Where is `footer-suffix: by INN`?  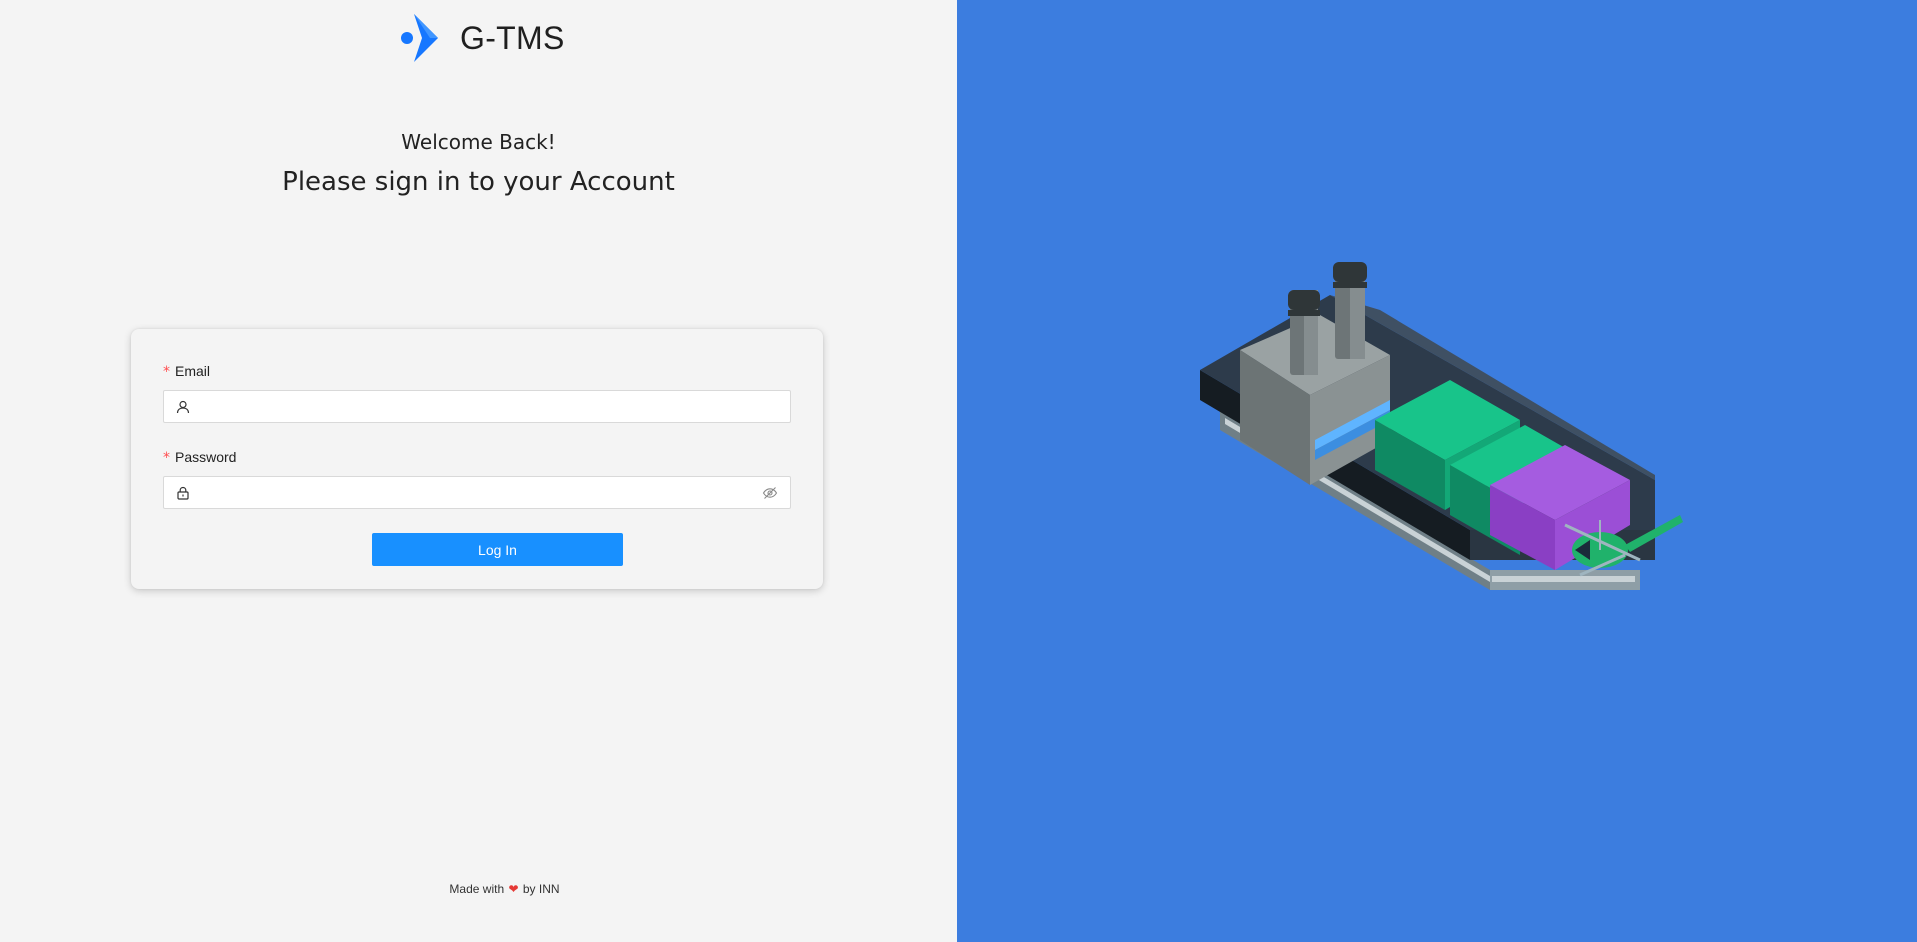
footer-suffix: by INN is located at coordinates (541, 889).